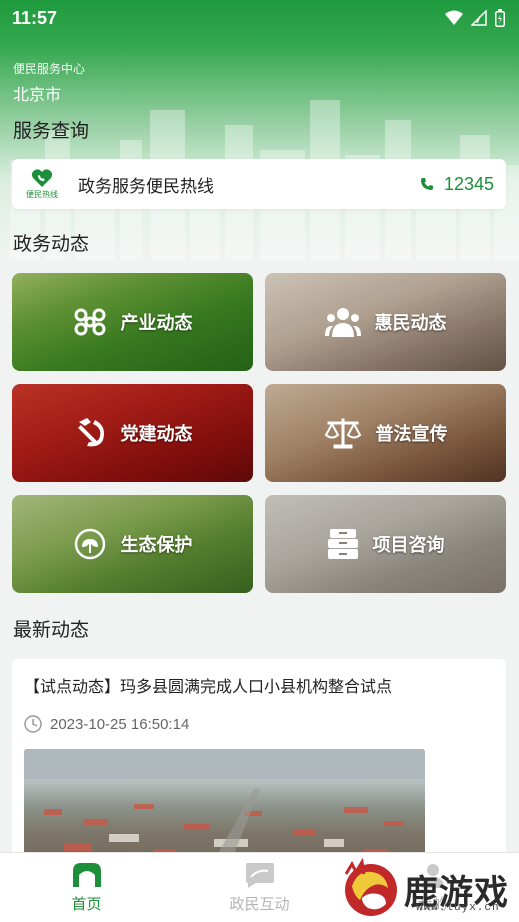 Image resolution: width=519 pixels, height=922 pixels. Describe the element at coordinates (51, 244) in the screenshot. I see `section-title-gov-news: 政务动态` at that location.